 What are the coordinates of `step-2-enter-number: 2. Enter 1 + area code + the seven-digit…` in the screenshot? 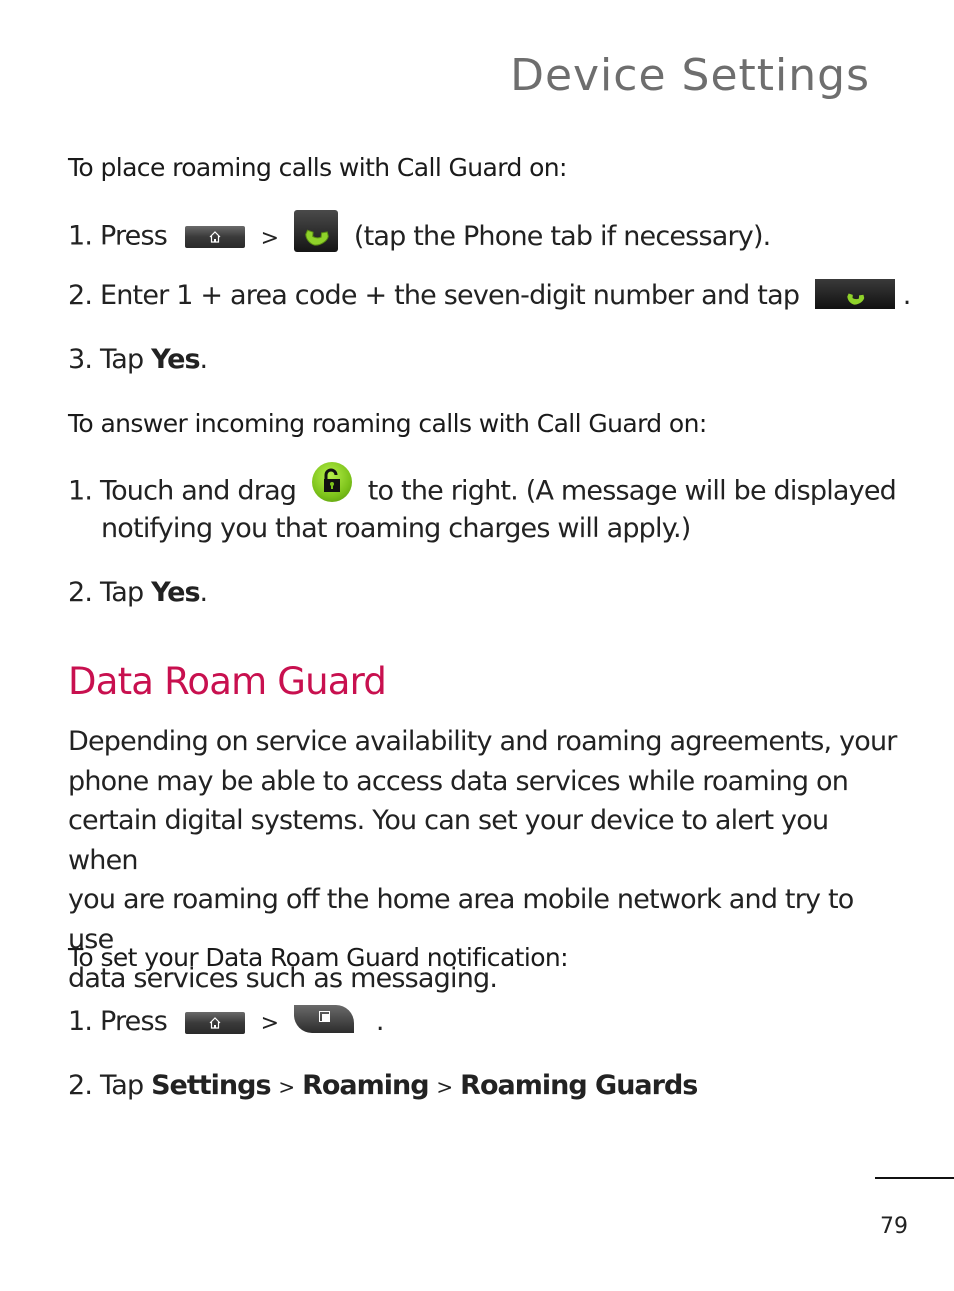 It's located at (490, 295).